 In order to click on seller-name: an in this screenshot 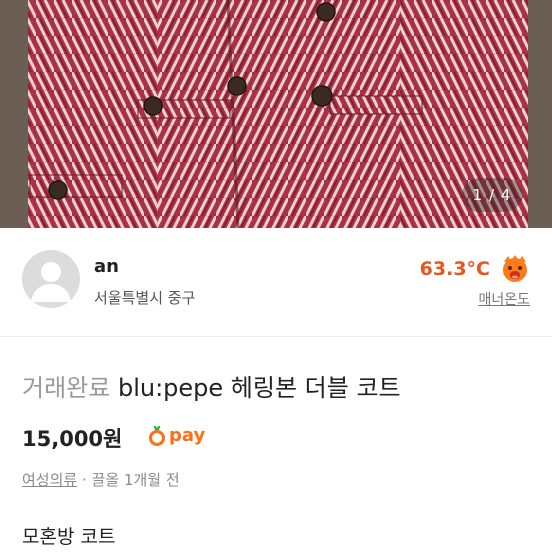, I will do `click(106, 266)`.